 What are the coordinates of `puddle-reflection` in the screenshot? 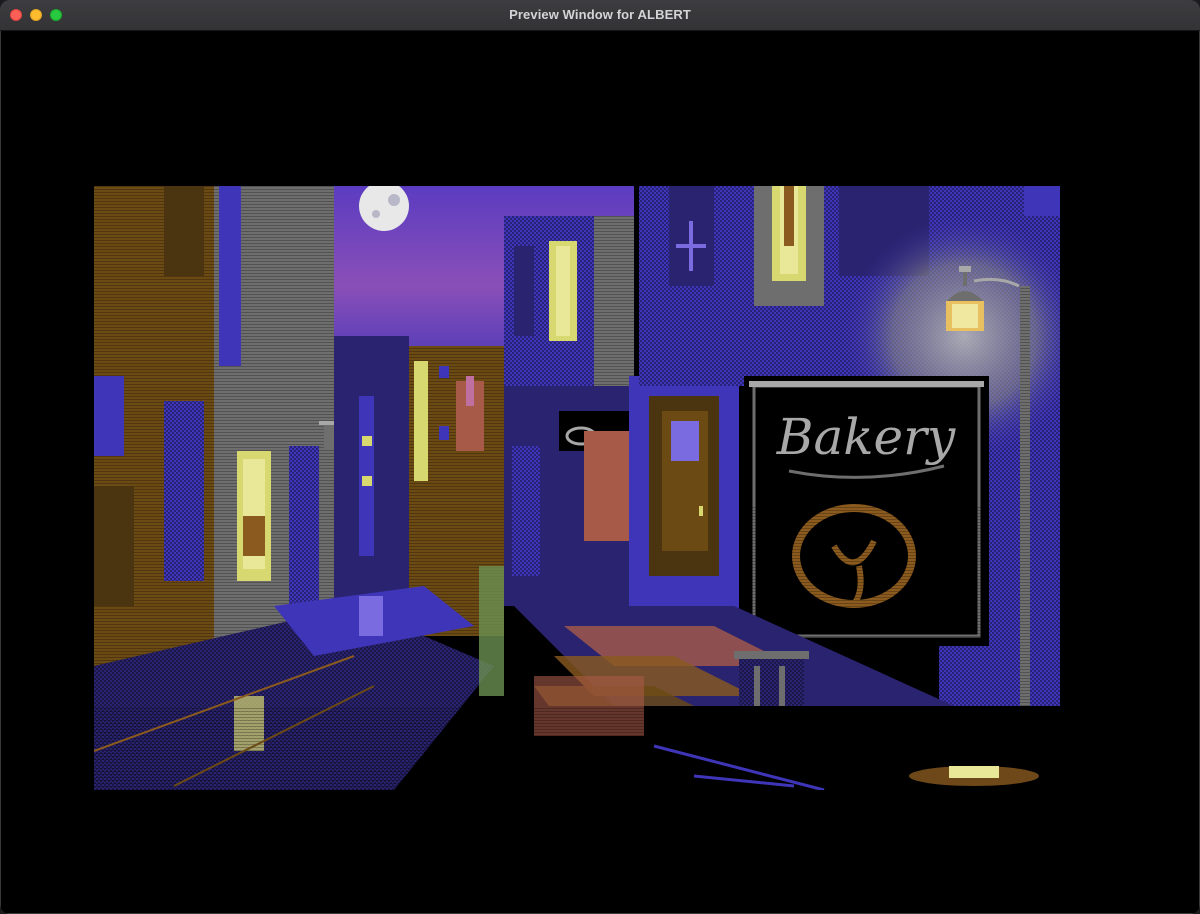 It's located at (371, 616).